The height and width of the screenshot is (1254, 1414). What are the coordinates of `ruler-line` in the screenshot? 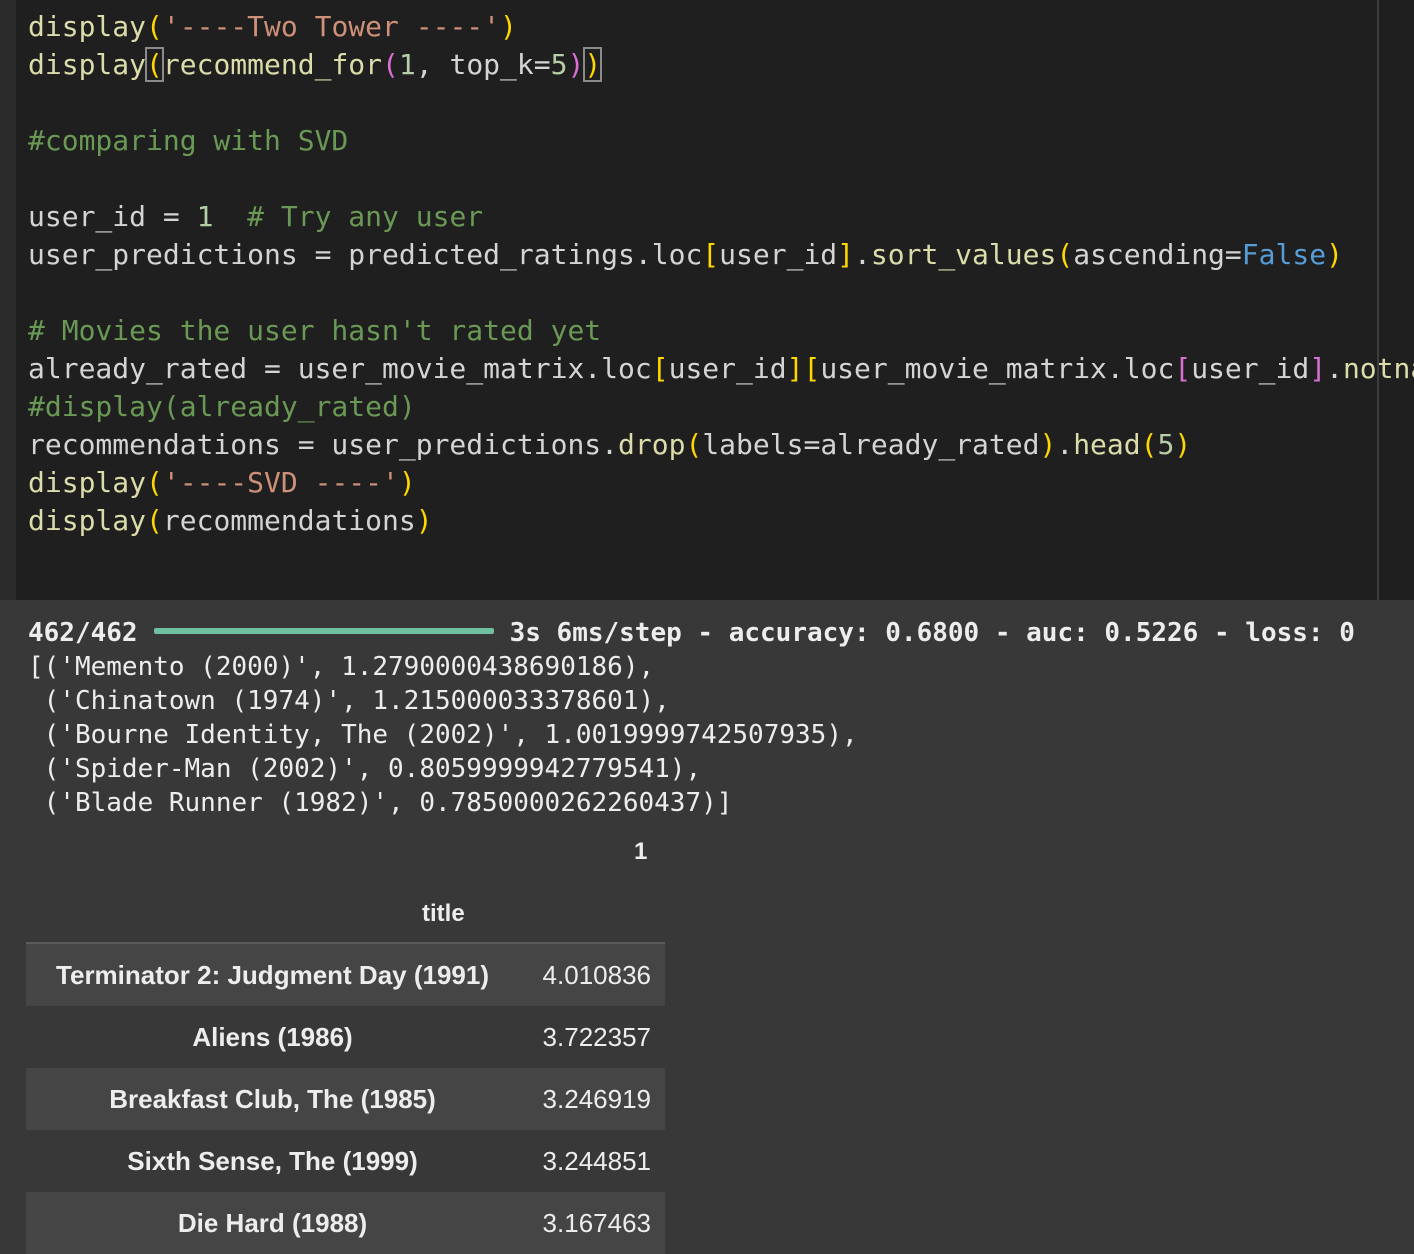 It's located at (1378, 300).